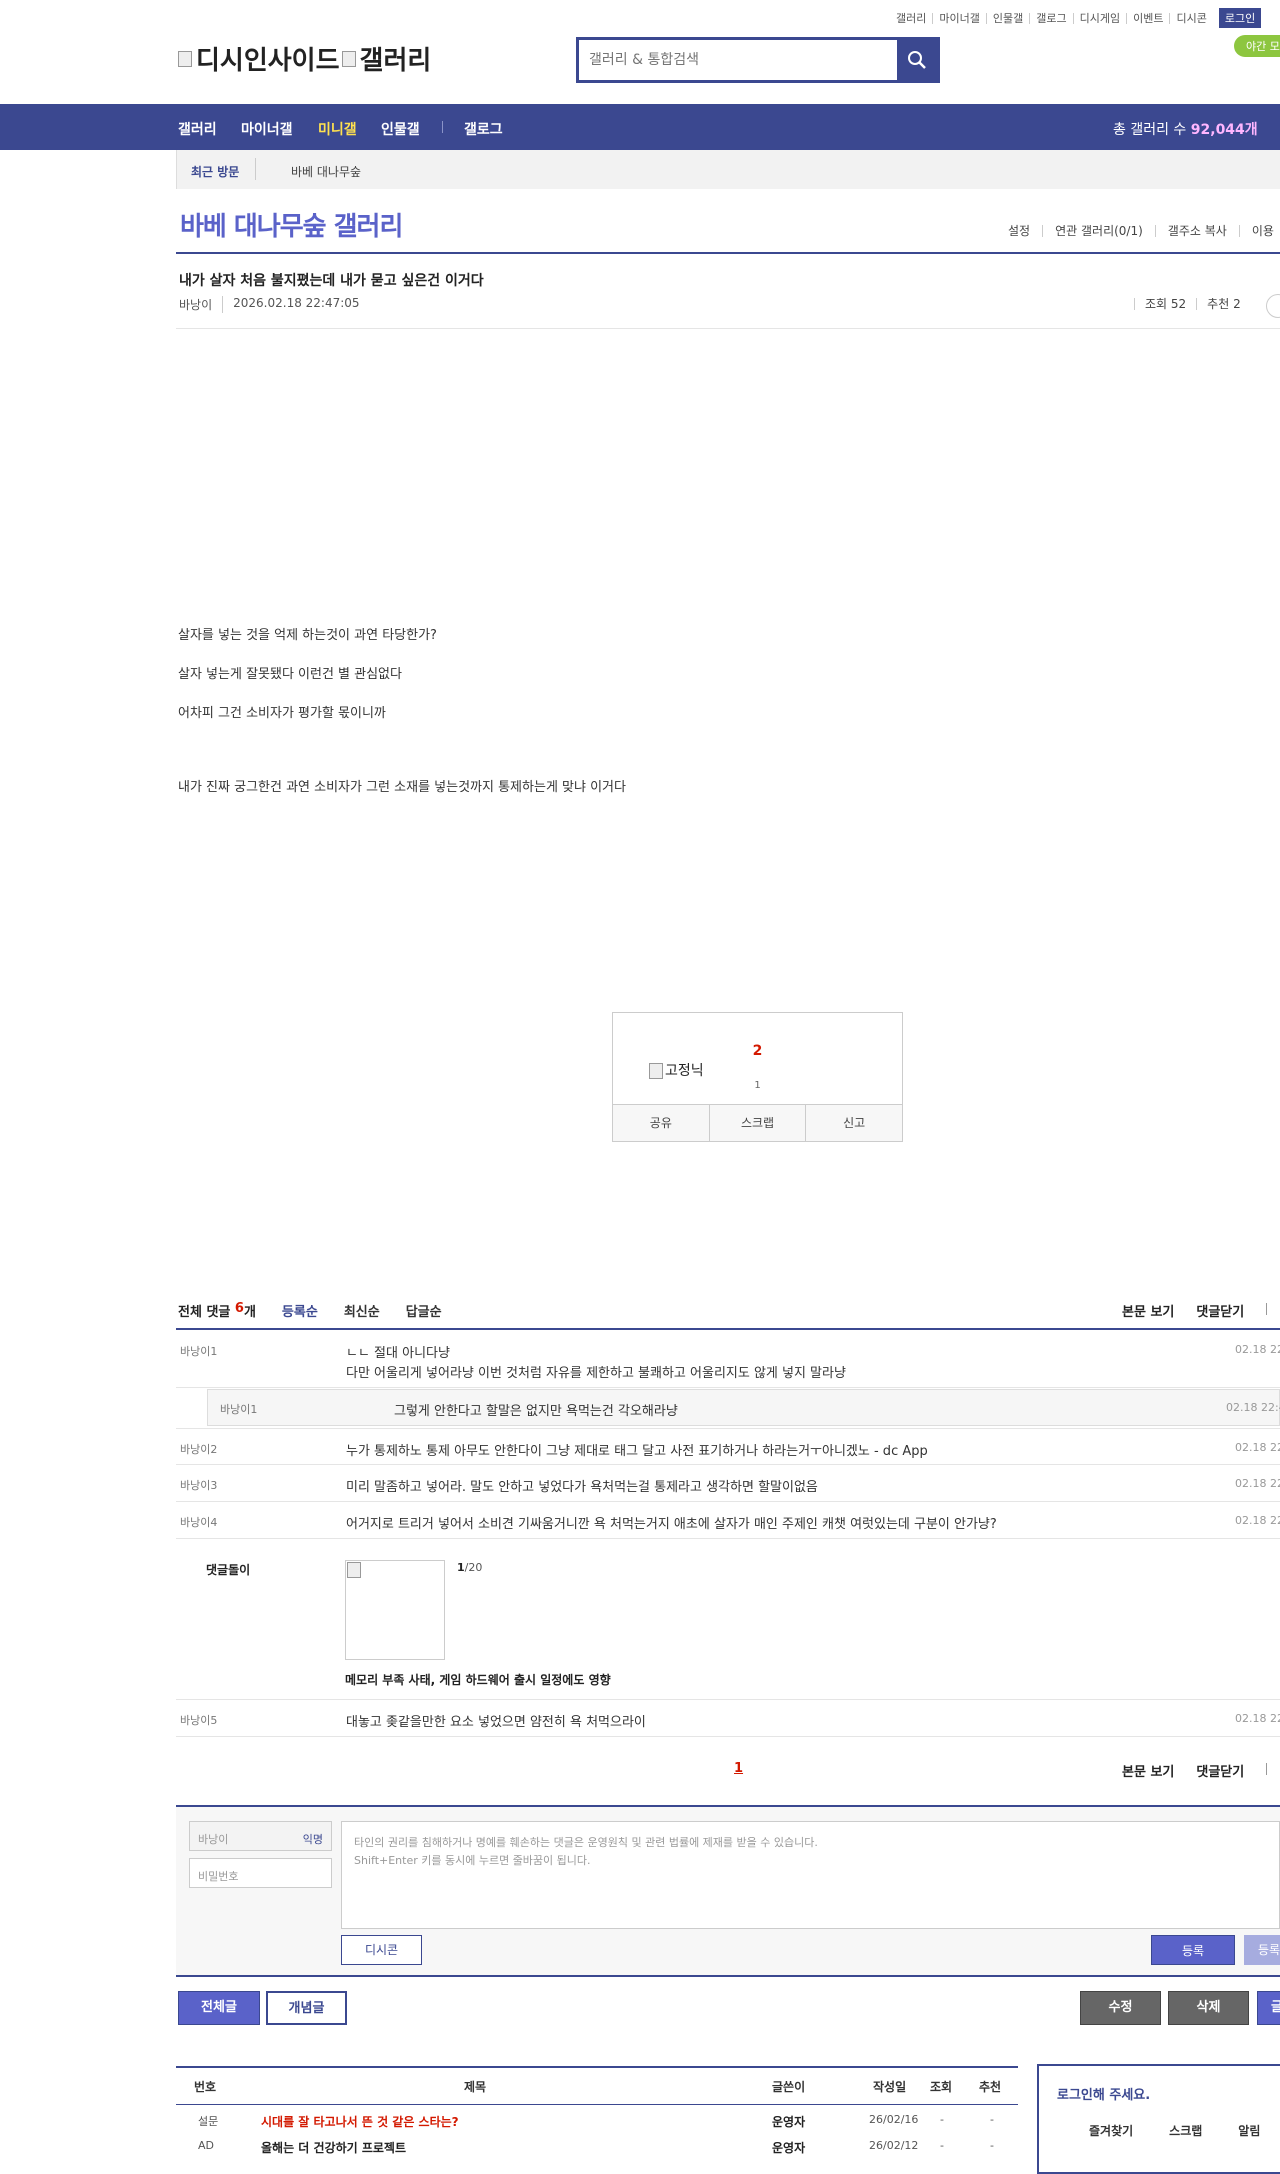 The height and width of the screenshot is (2174, 1280). Describe the element at coordinates (757, 1051) in the screenshot. I see `recommend-count: 2` at that location.